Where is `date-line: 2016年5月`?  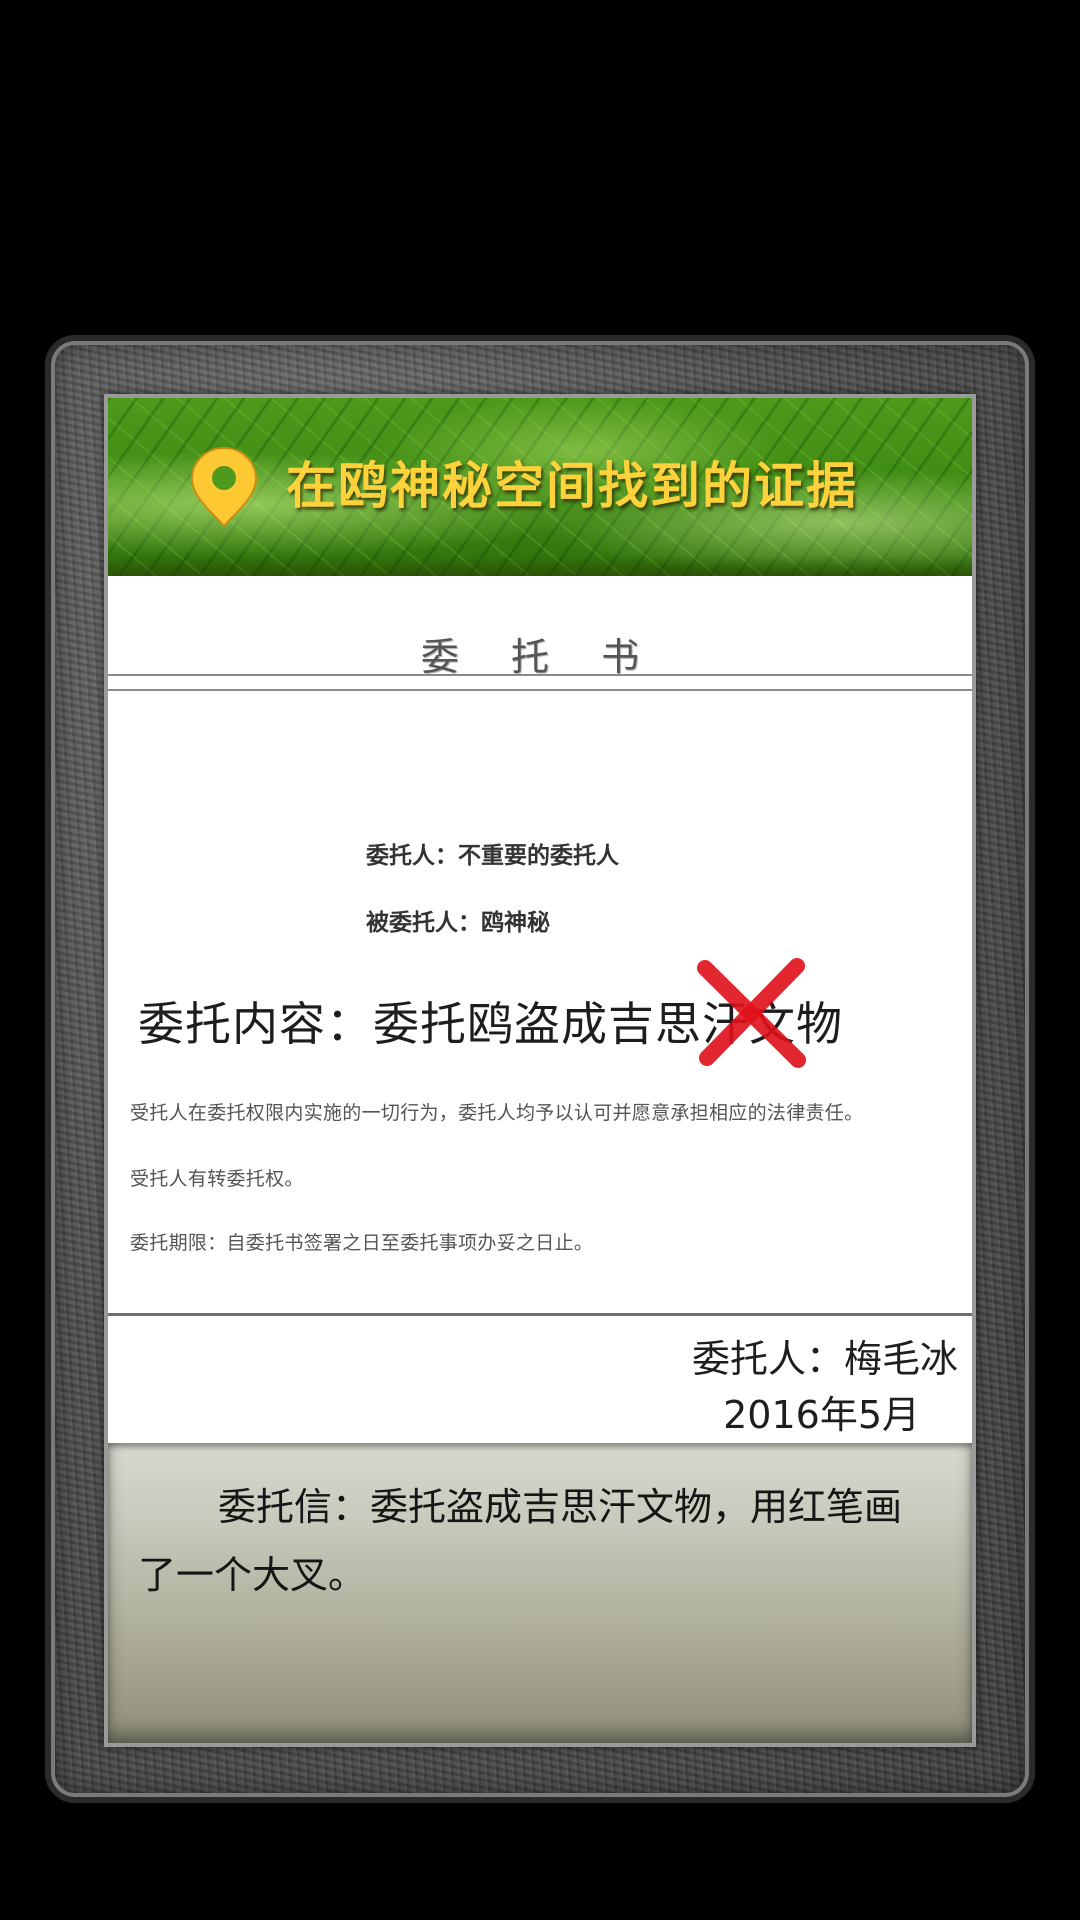
date-line: 2016年5月 is located at coordinates (821, 1415).